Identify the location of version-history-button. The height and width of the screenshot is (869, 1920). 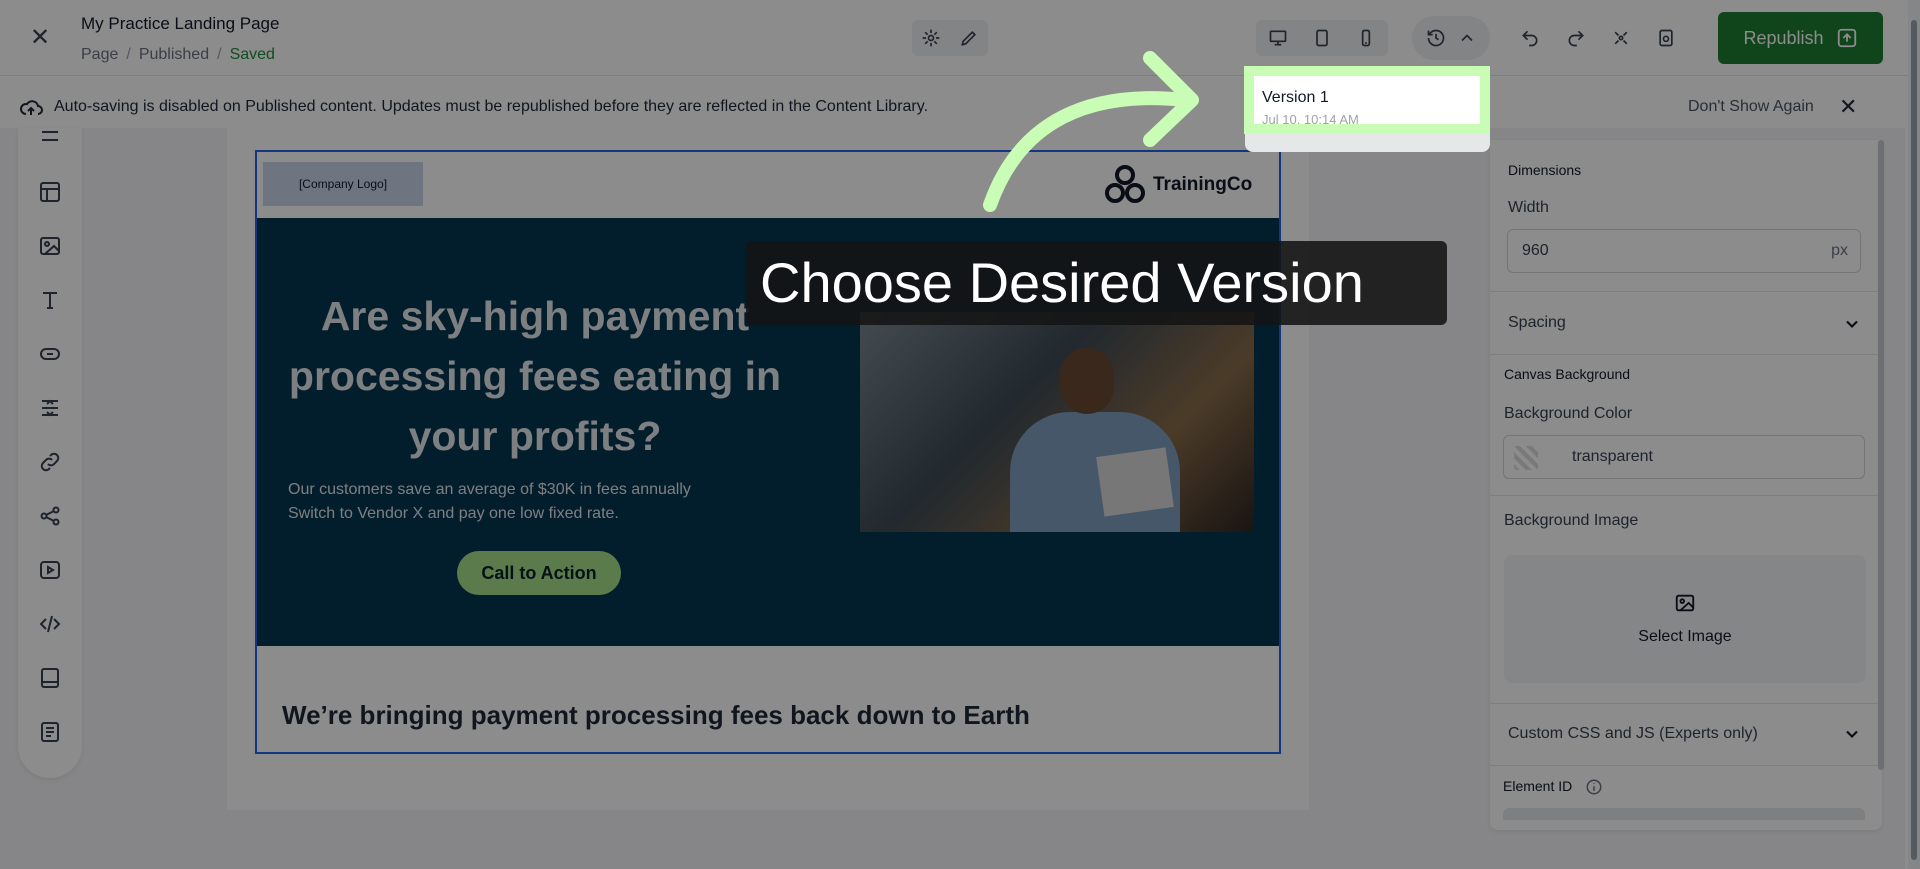
(1451, 38).